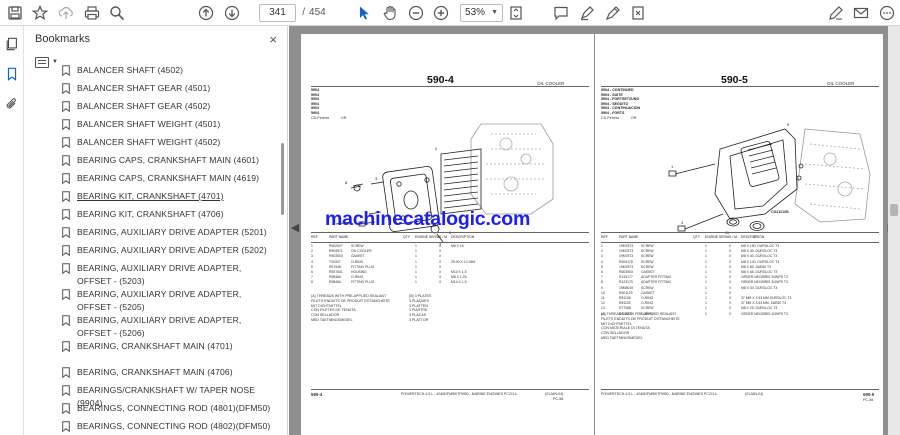 The image size is (900, 435). Describe the element at coordinates (364, 13) in the screenshot. I see `select-cursor-icon` at that location.